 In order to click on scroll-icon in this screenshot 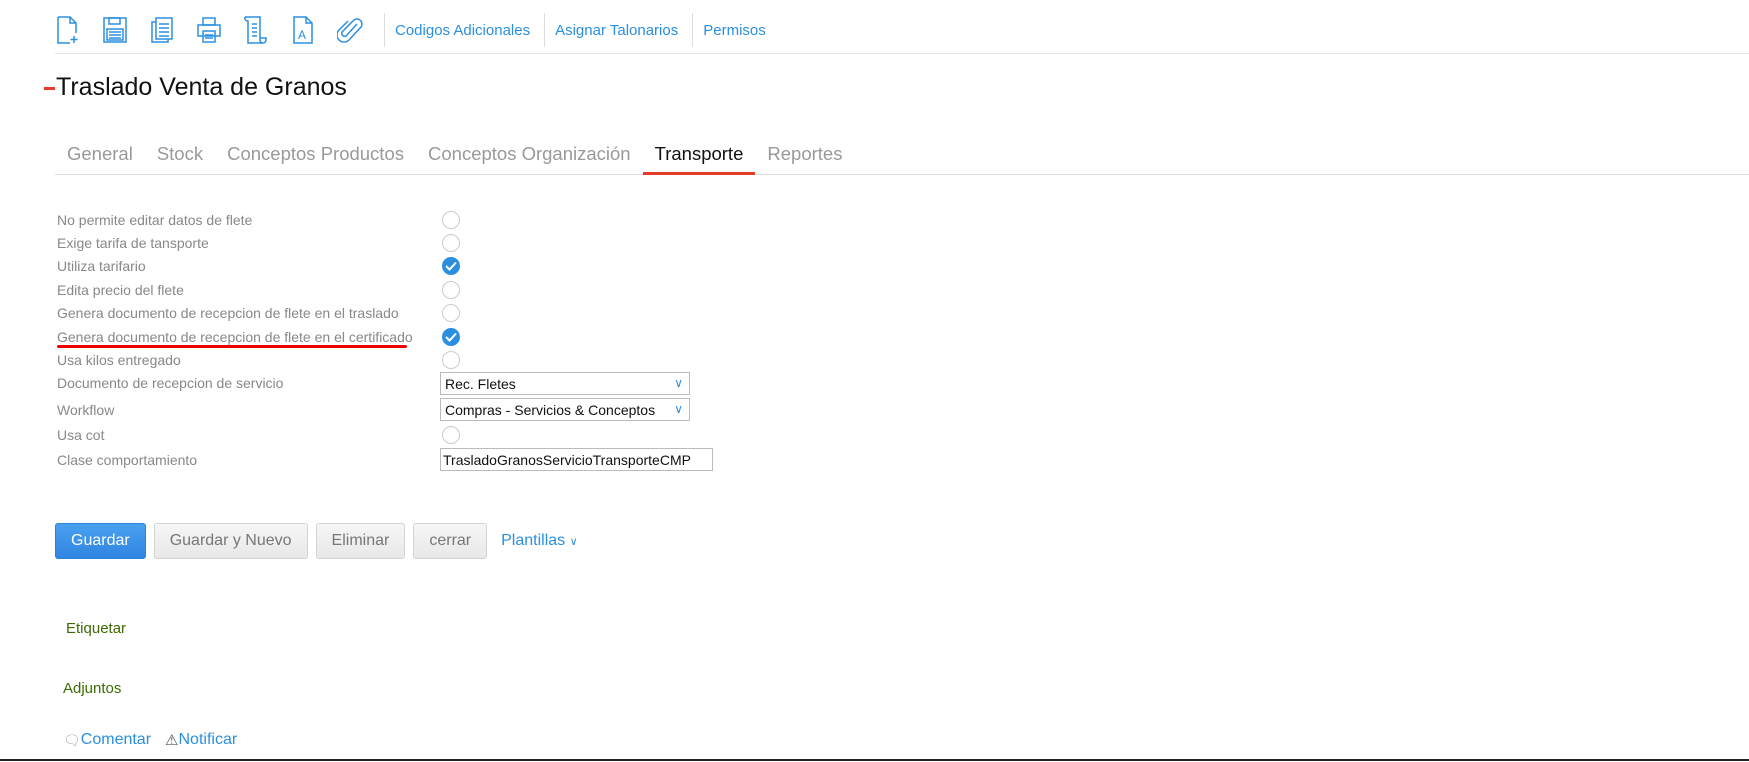, I will do `click(256, 30)`.